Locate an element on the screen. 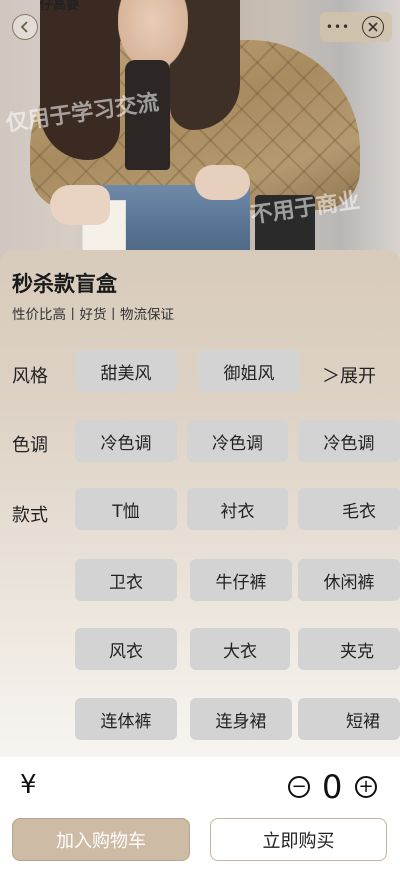  type-option-dress: 连身裙 is located at coordinates (241, 719).